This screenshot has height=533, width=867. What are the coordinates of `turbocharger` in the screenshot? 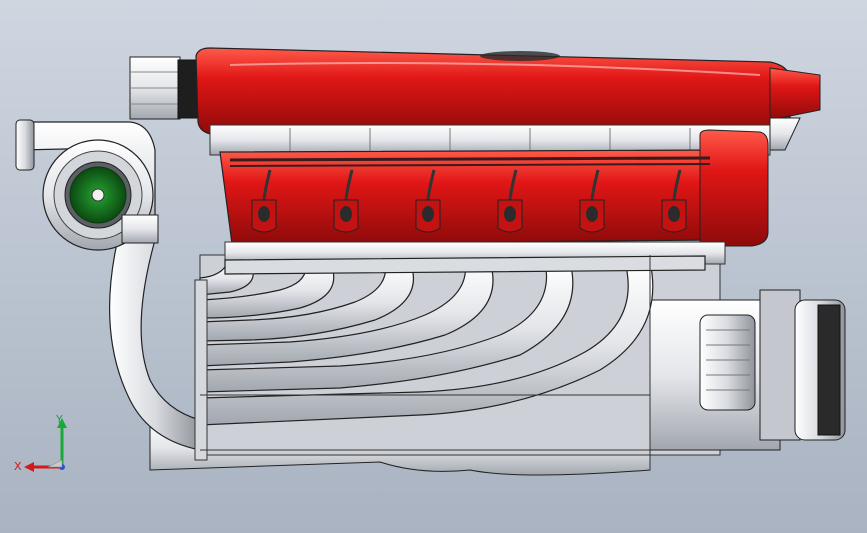 It's located at (87, 185).